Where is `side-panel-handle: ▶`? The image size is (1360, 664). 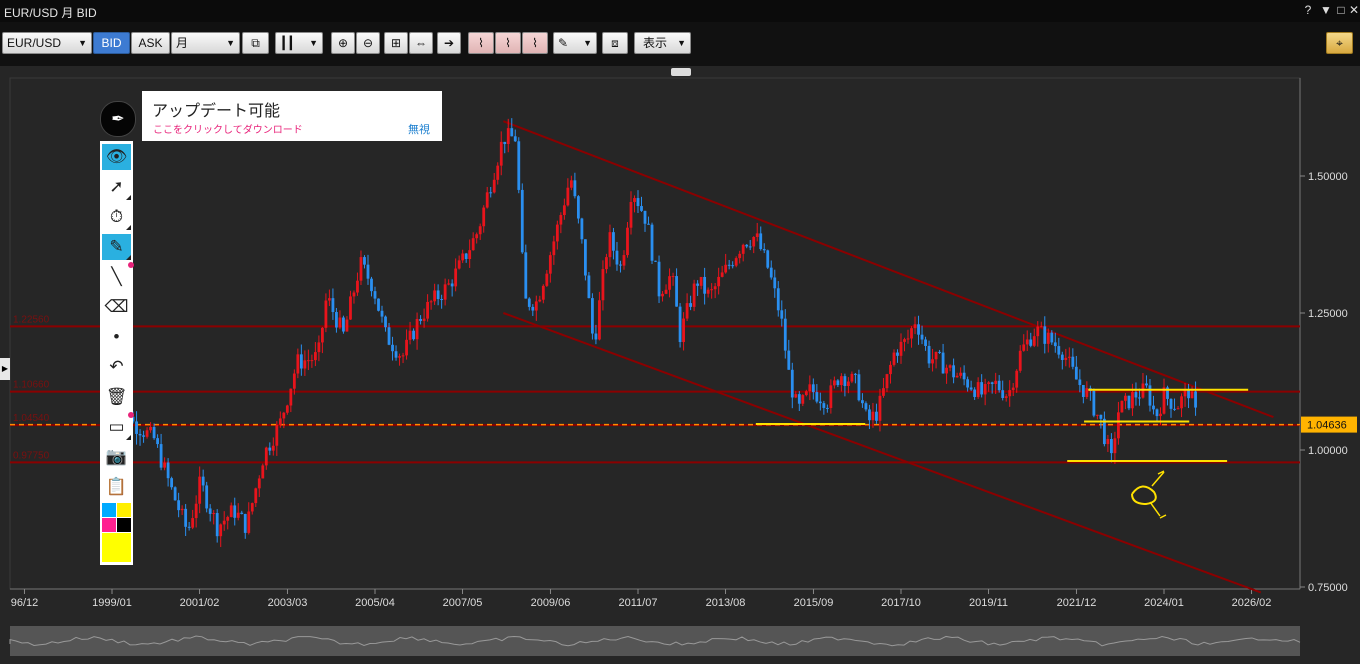
side-panel-handle: ▶ is located at coordinates (5, 369).